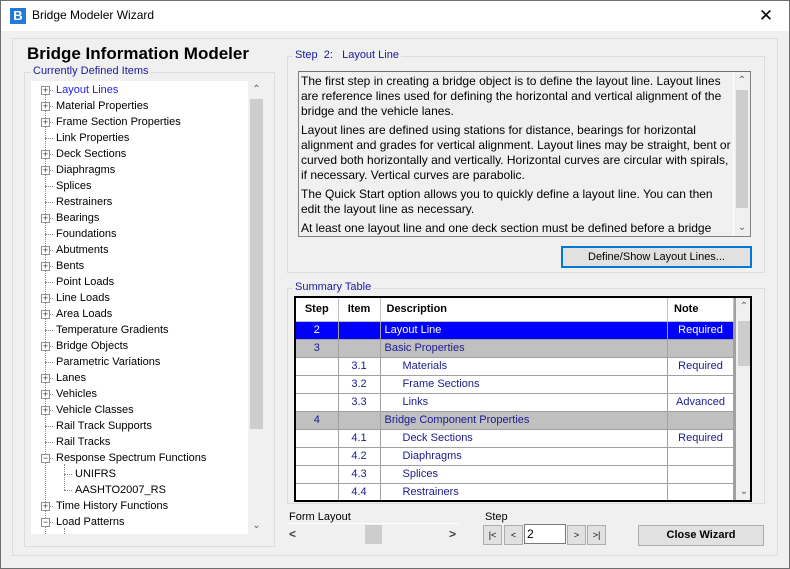 This screenshot has width=790, height=569. I want to click on column-header-description: Description, so click(524, 310).